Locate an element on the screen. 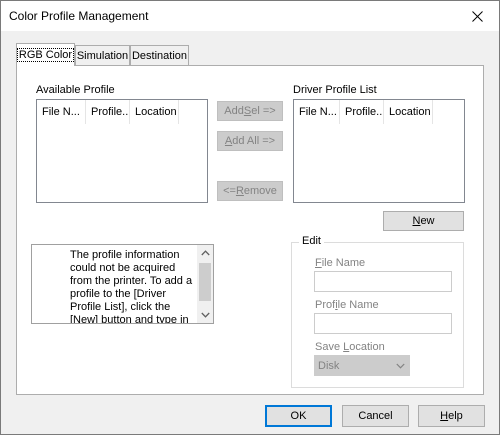  close-icon is located at coordinates (477, 16).